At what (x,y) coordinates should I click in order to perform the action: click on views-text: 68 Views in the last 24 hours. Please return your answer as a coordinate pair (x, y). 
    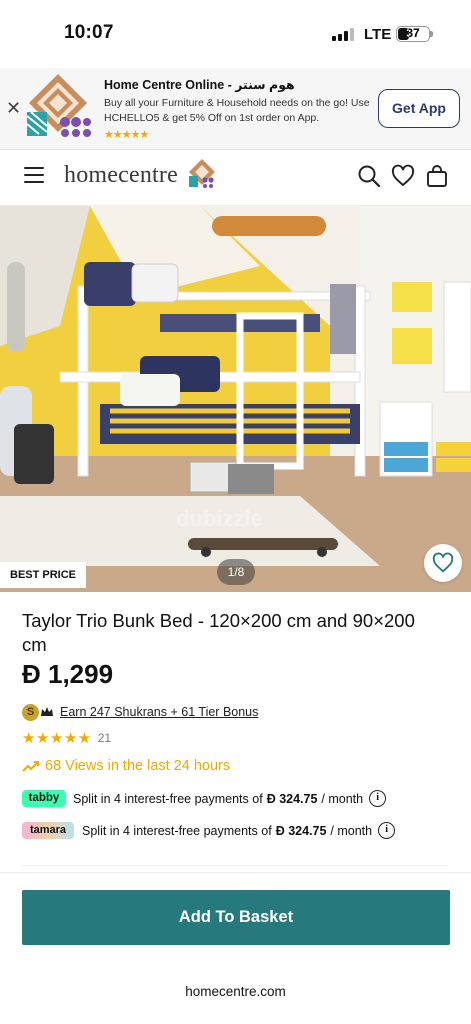
    Looking at the image, I should click on (138, 766).